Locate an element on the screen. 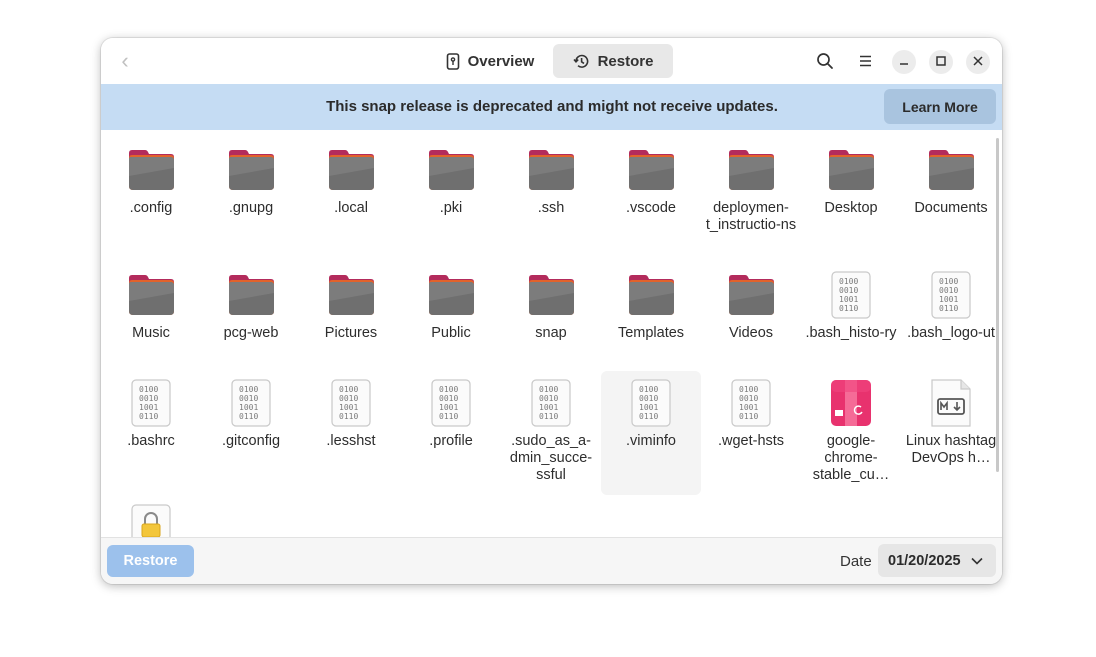 The height and width of the screenshot is (657, 1096). binary-file-icon: 0100 0010 1001 0110 is located at coordinates (951, 295).